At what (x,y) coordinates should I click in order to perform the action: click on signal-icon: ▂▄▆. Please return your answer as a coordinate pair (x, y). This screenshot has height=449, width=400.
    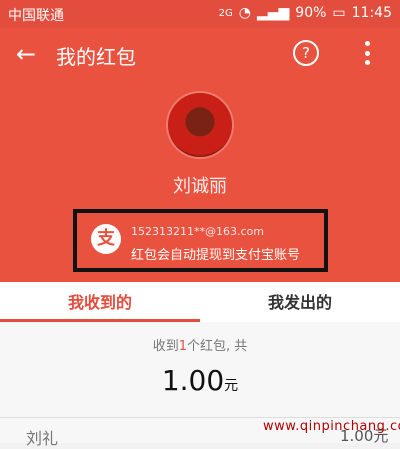
    Looking at the image, I should click on (273, 13).